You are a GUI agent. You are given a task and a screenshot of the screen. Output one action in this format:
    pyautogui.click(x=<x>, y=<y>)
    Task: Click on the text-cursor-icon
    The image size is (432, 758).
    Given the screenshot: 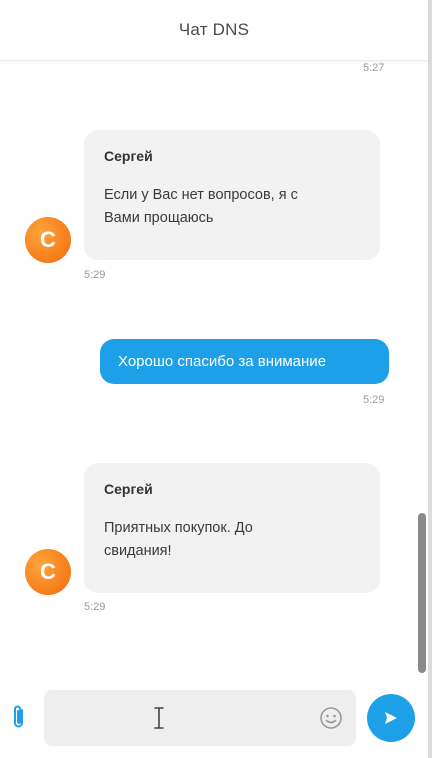 What is the action you would take?
    pyautogui.click(x=159, y=718)
    